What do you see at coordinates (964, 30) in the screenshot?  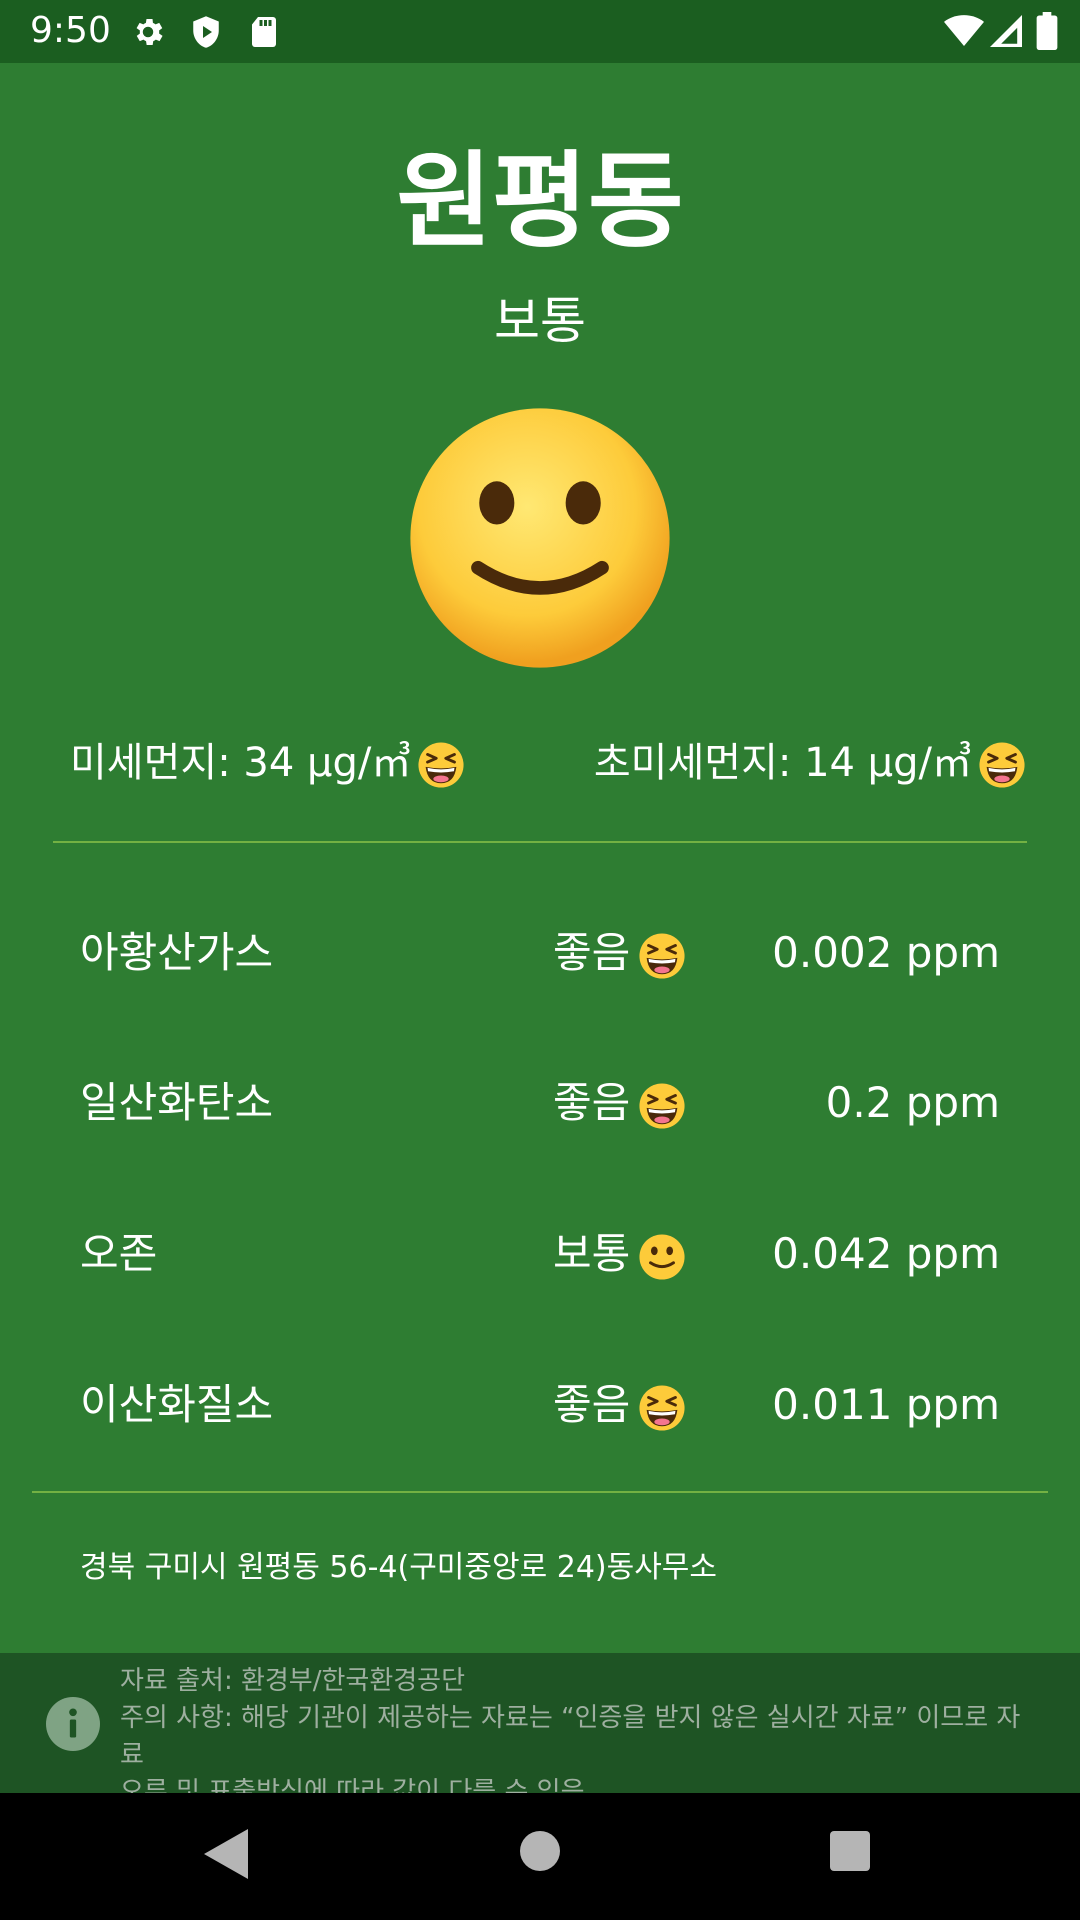 I see `wifi-icon` at bounding box center [964, 30].